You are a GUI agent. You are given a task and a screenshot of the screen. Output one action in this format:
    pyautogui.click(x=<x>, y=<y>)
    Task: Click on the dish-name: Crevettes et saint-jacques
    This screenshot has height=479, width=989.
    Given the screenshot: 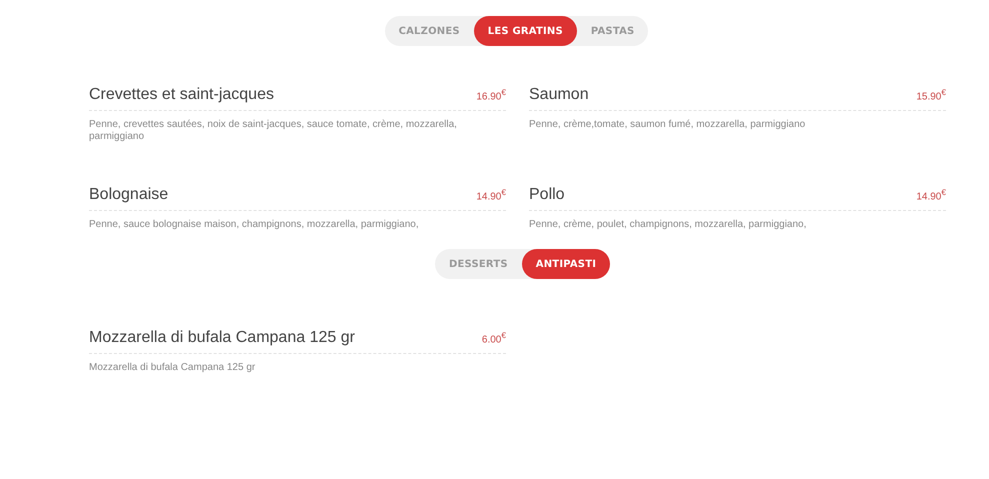 What is the action you would take?
    pyautogui.click(x=181, y=95)
    